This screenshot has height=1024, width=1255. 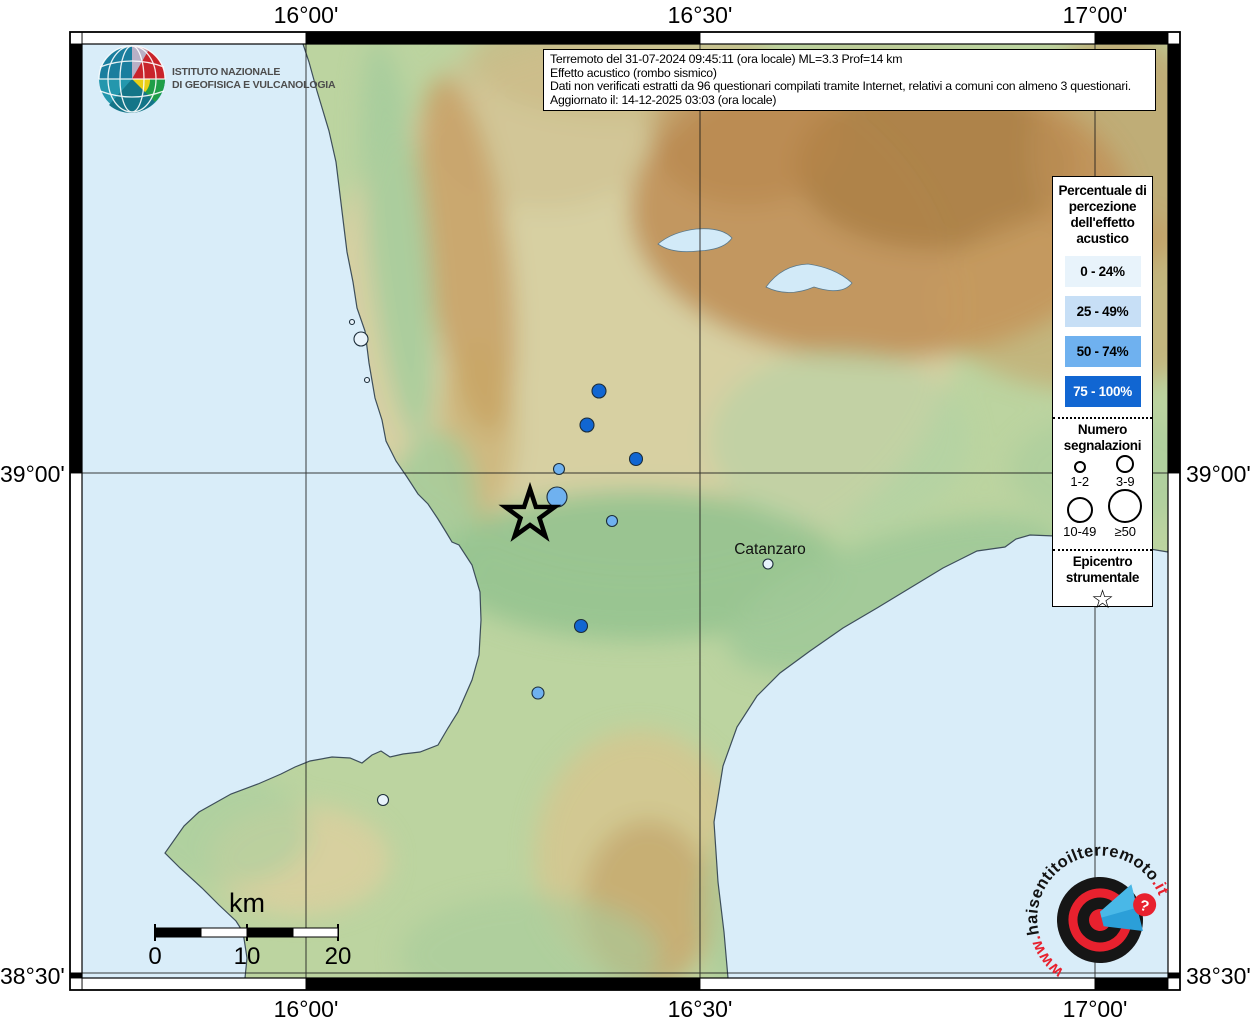 What do you see at coordinates (770, 549) in the screenshot?
I see `city-label-catanzaro: Catanzaro` at bounding box center [770, 549].